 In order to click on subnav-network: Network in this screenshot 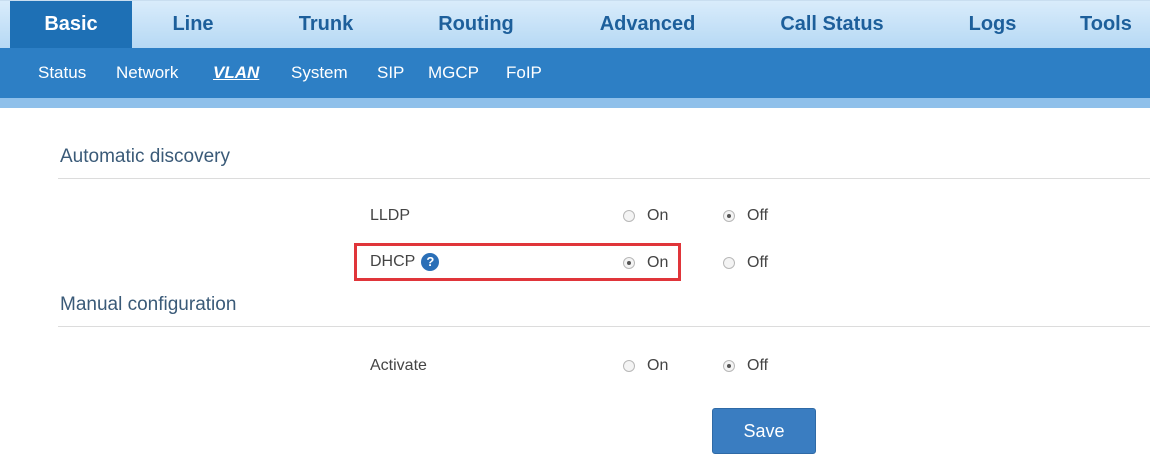, I will do `click(147, 73)`.